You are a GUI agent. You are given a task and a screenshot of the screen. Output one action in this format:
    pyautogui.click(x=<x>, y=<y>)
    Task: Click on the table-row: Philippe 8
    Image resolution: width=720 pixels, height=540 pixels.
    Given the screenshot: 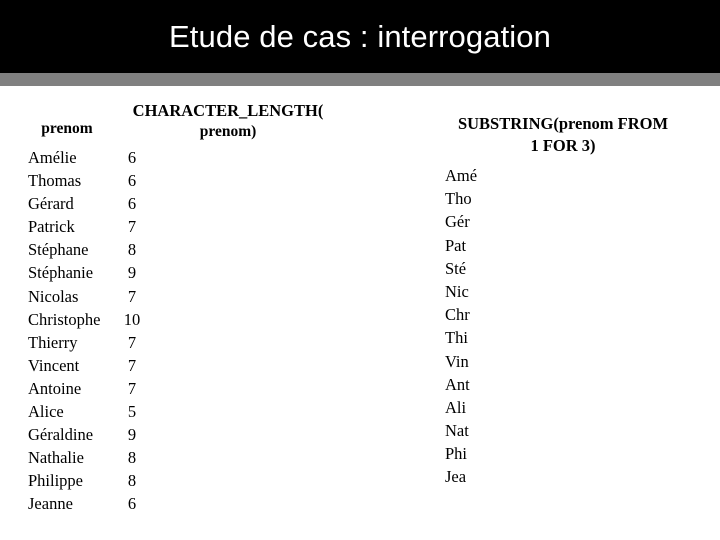 What is the action you would take?
    pyautogui.click(x=200, y=480)
    